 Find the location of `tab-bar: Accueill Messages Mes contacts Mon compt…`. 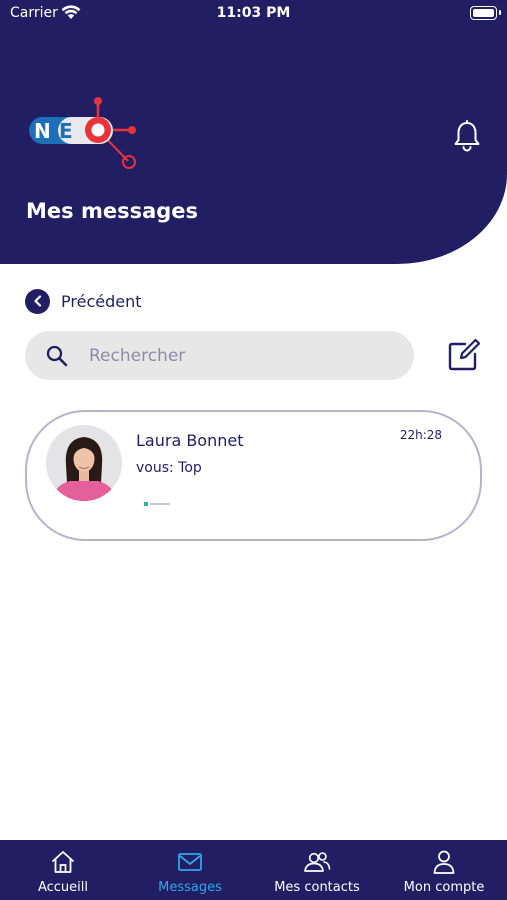

tab-bar: Accueill Messages Mes contacts Mon compt… is located at coordinates (253, 870).